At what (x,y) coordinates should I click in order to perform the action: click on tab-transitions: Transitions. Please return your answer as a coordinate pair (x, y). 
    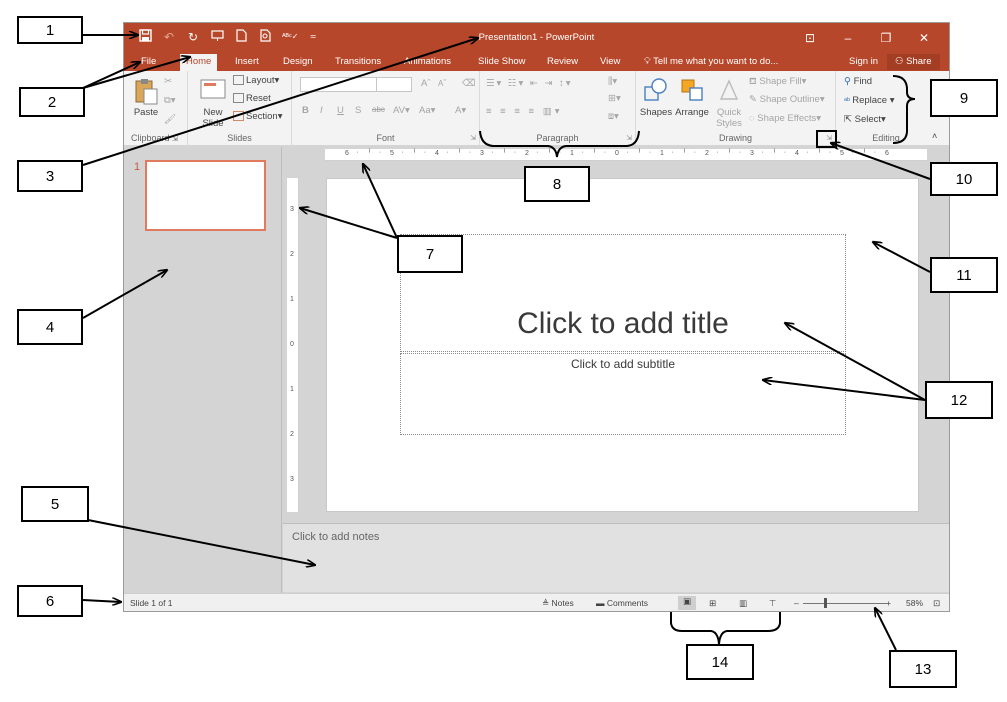
    Looking at the image, I should click on (358, 62).